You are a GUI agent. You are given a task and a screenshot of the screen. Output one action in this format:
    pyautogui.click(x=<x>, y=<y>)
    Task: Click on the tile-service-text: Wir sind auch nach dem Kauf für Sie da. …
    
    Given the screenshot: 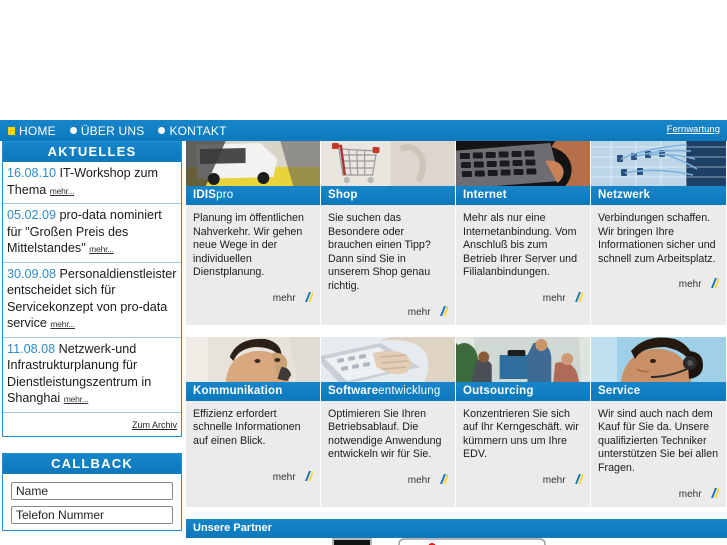 What is the action you would take?
    pyautogui.click(x=658, y=440)
    